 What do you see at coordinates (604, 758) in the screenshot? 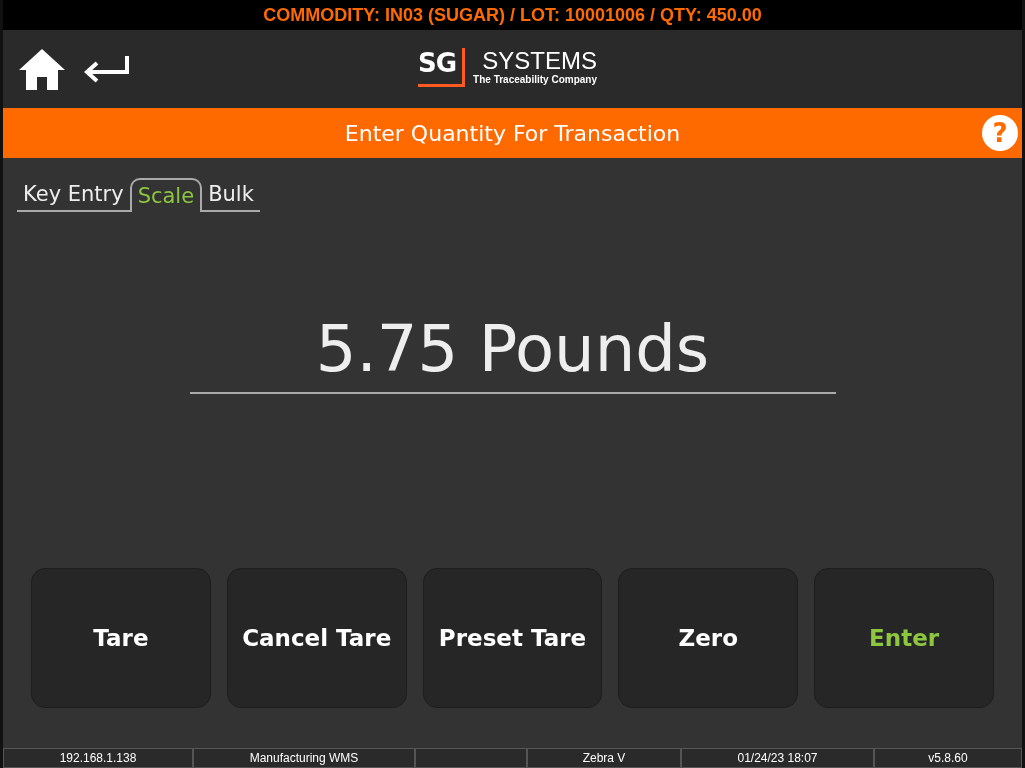
I see `status-cell: Zebra V` at bounding box center [604, 758].